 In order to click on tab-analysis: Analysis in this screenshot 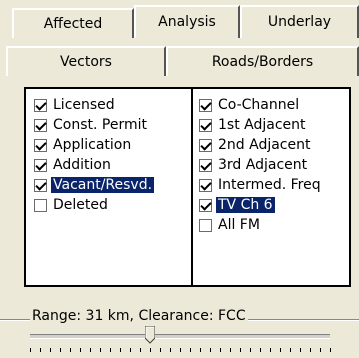, I will do `click(187, 21)`.